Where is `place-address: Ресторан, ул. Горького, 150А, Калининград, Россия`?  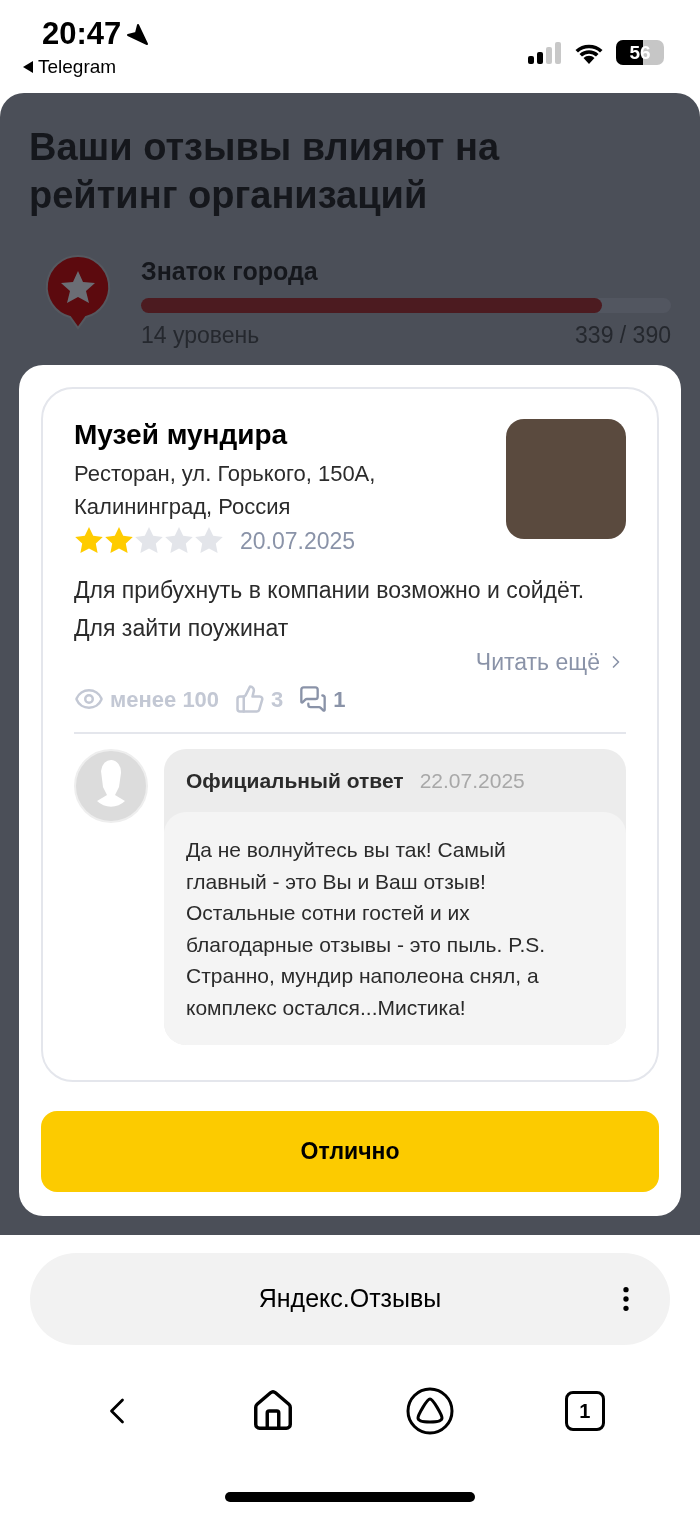
place-address: Ресторан, ул. Горького, 150А, Калининград, Россия is located at coordinates (225, 490).